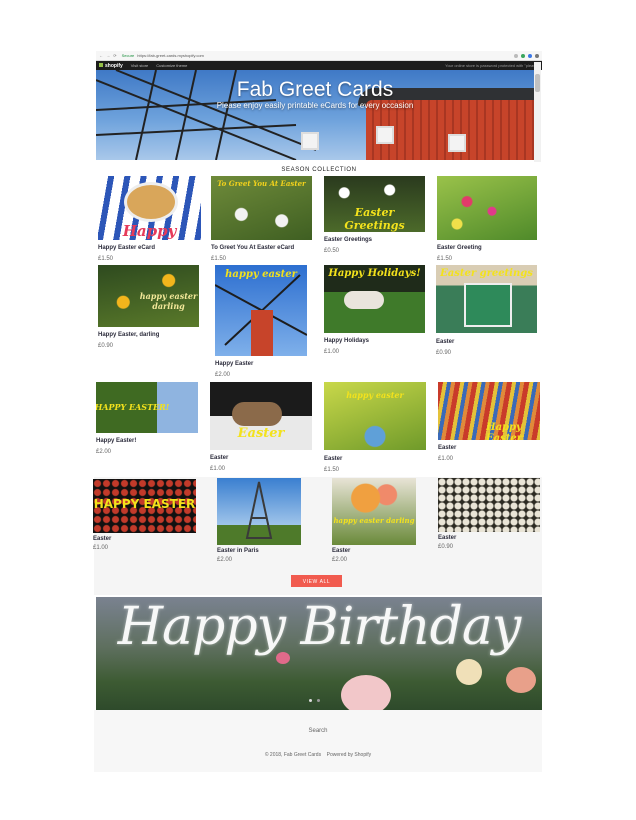  Describe the element at coordinates (116, 441) in the screenshot. I see `product-title: Happy Easter!` at that location.